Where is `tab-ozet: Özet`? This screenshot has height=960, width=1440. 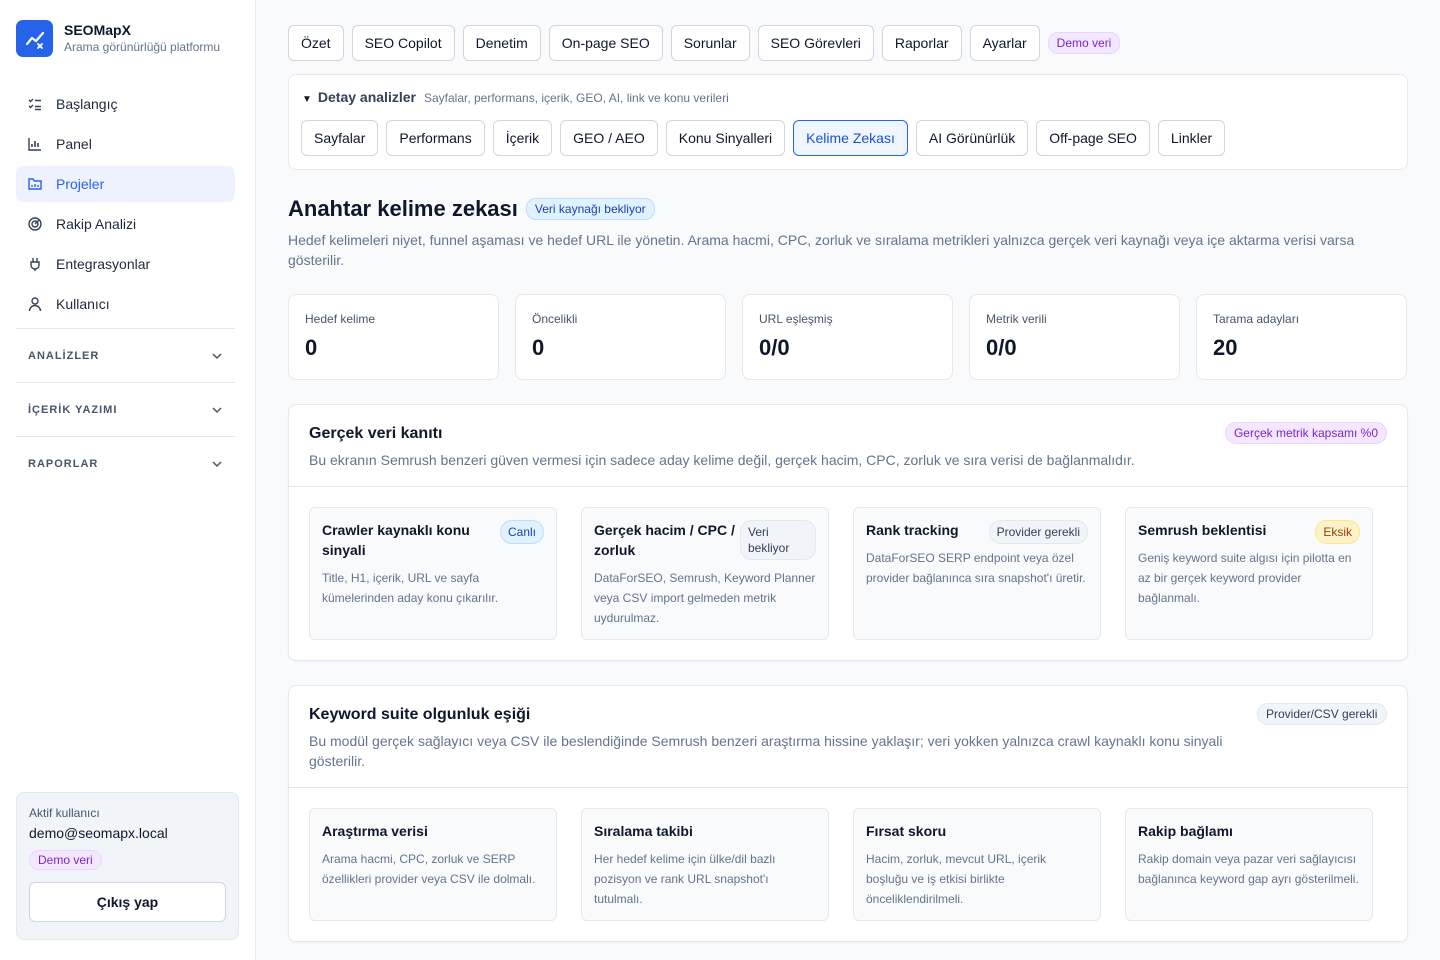
tab-ozet: Özet is located at coordinates (316, 43).